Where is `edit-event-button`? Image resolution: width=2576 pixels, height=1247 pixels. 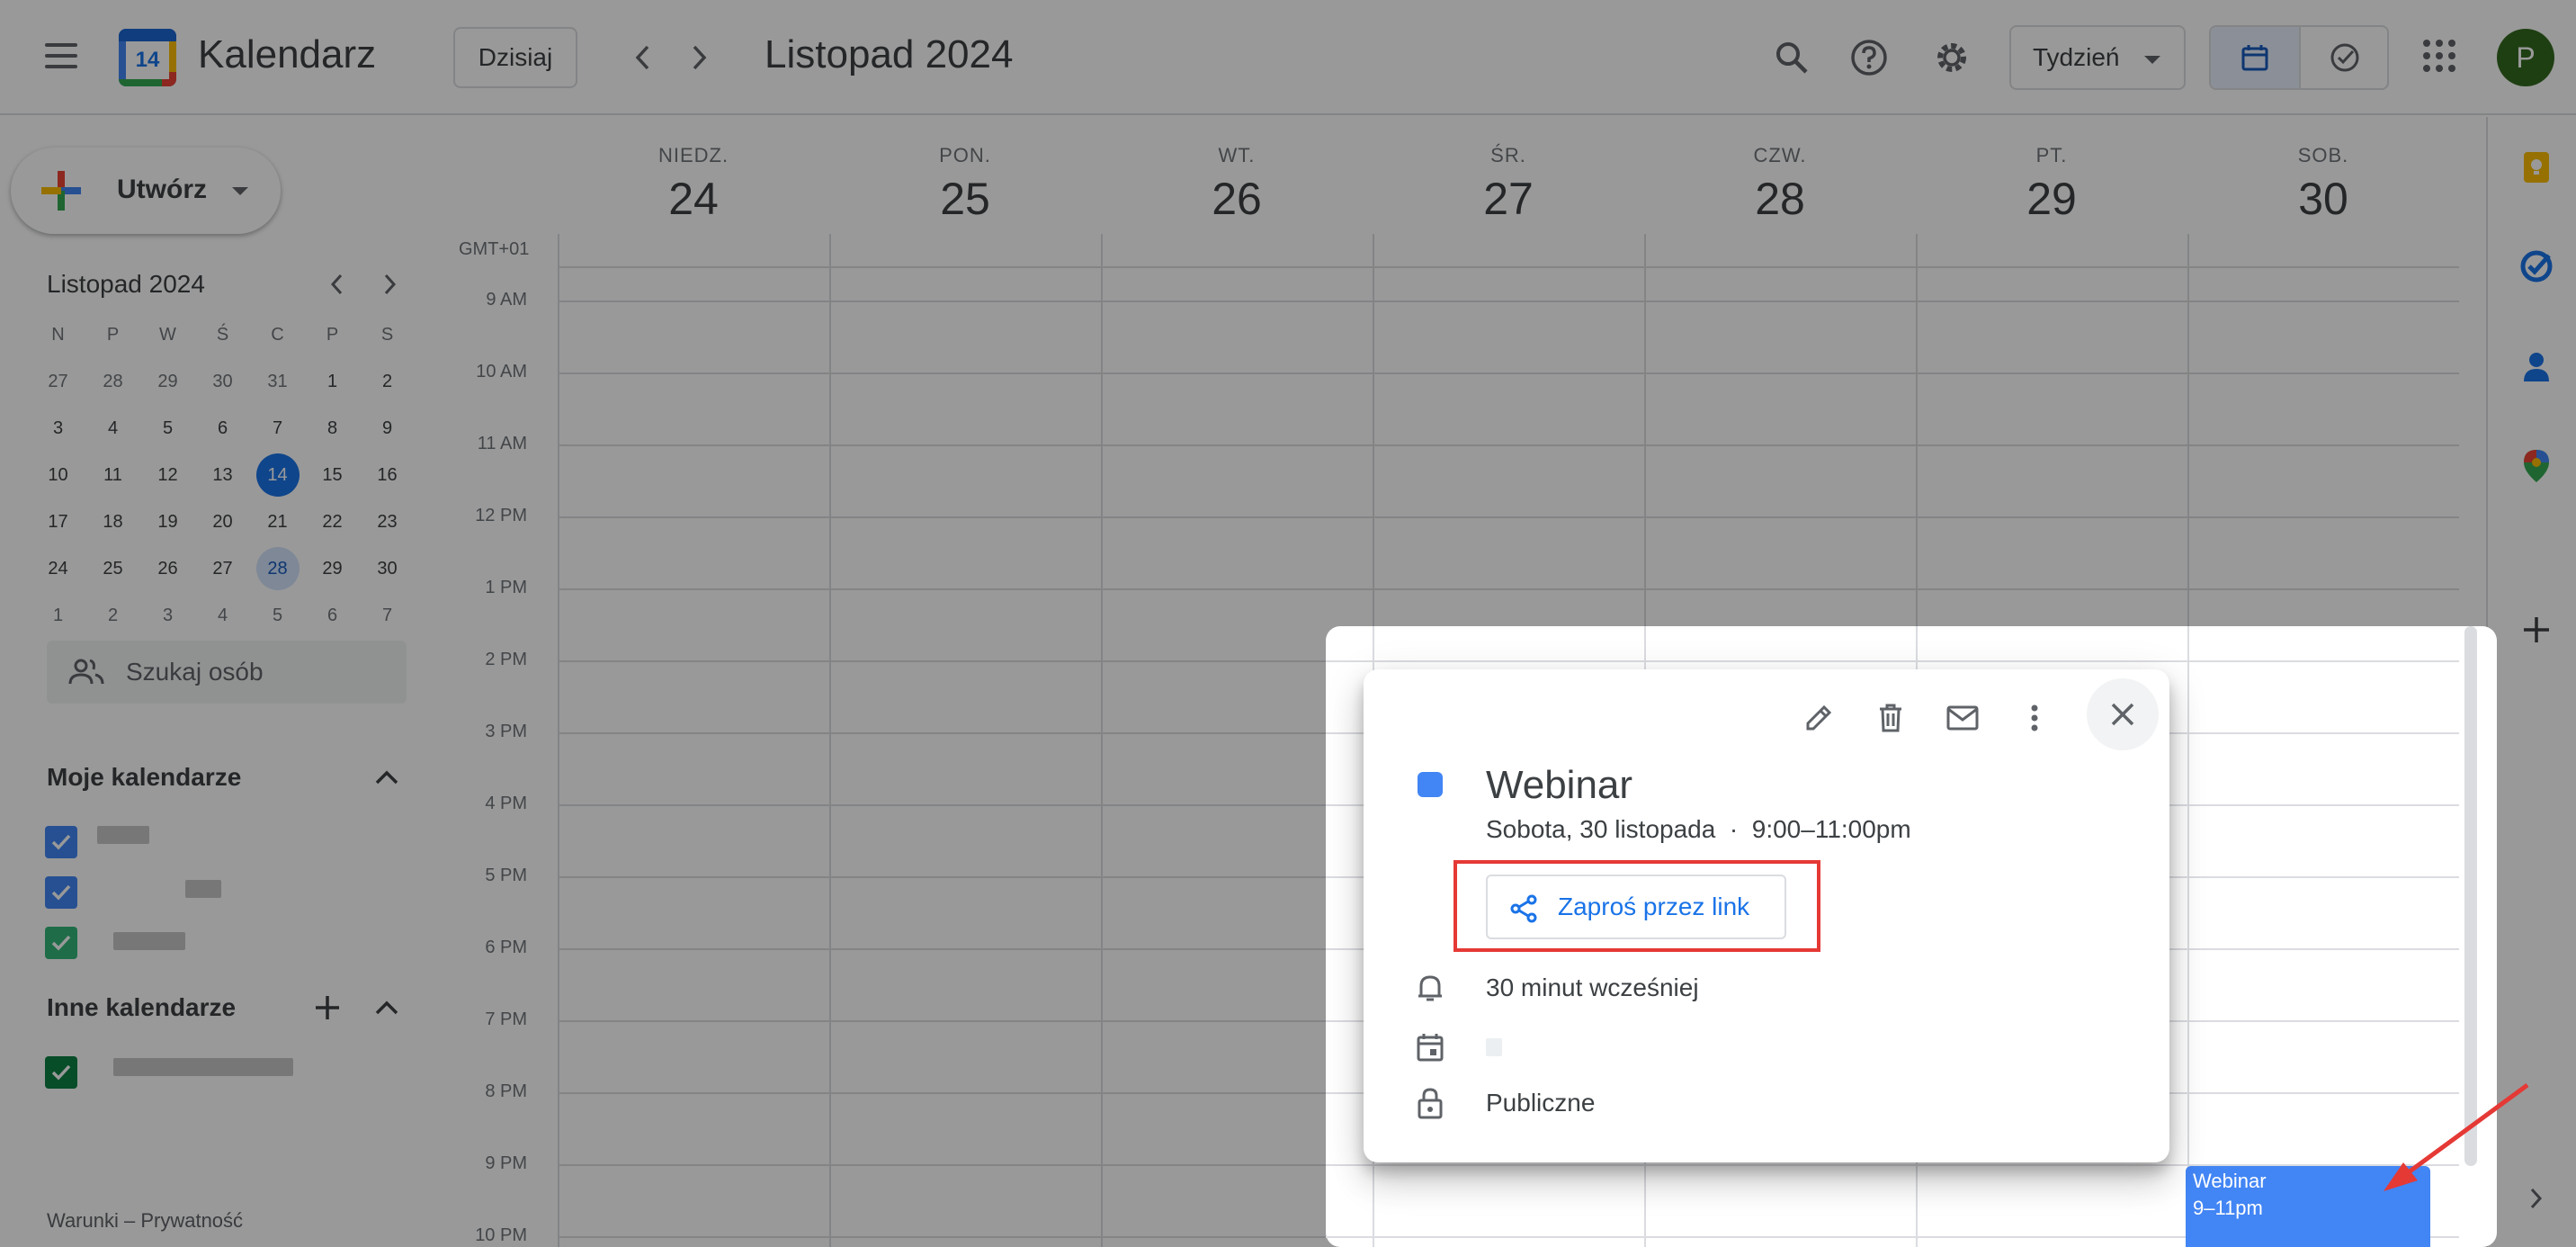
edit-event-button is located at coordinates (1819, 718).